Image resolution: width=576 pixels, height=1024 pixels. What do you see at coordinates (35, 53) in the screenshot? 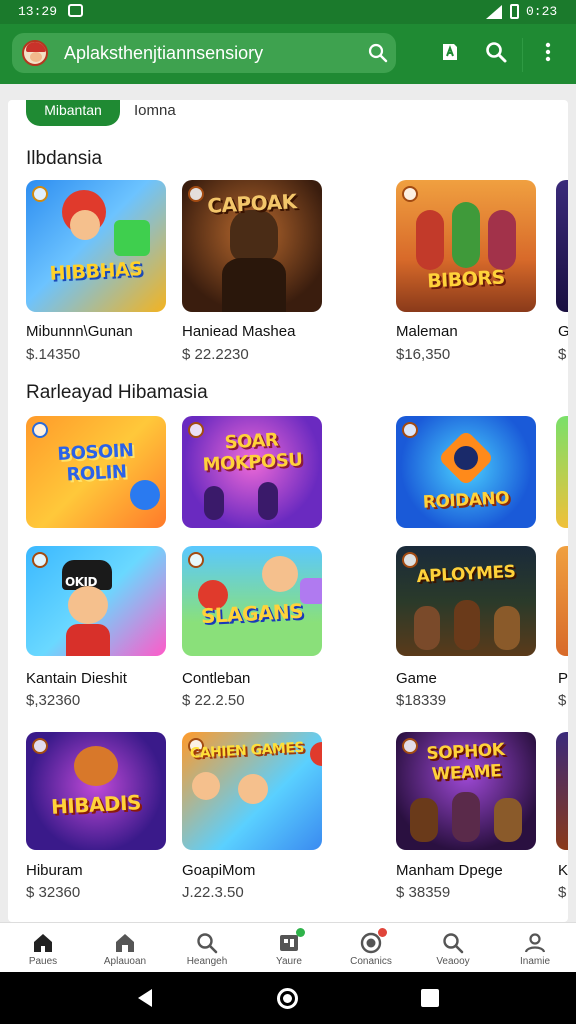
I see `app-avatar` at bounding box center [35, 53].